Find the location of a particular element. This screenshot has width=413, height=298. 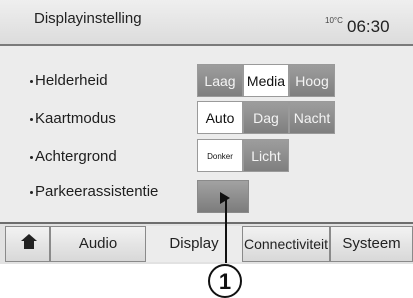

brightness-option-high: Hoog is located at coordinates (312, 80).